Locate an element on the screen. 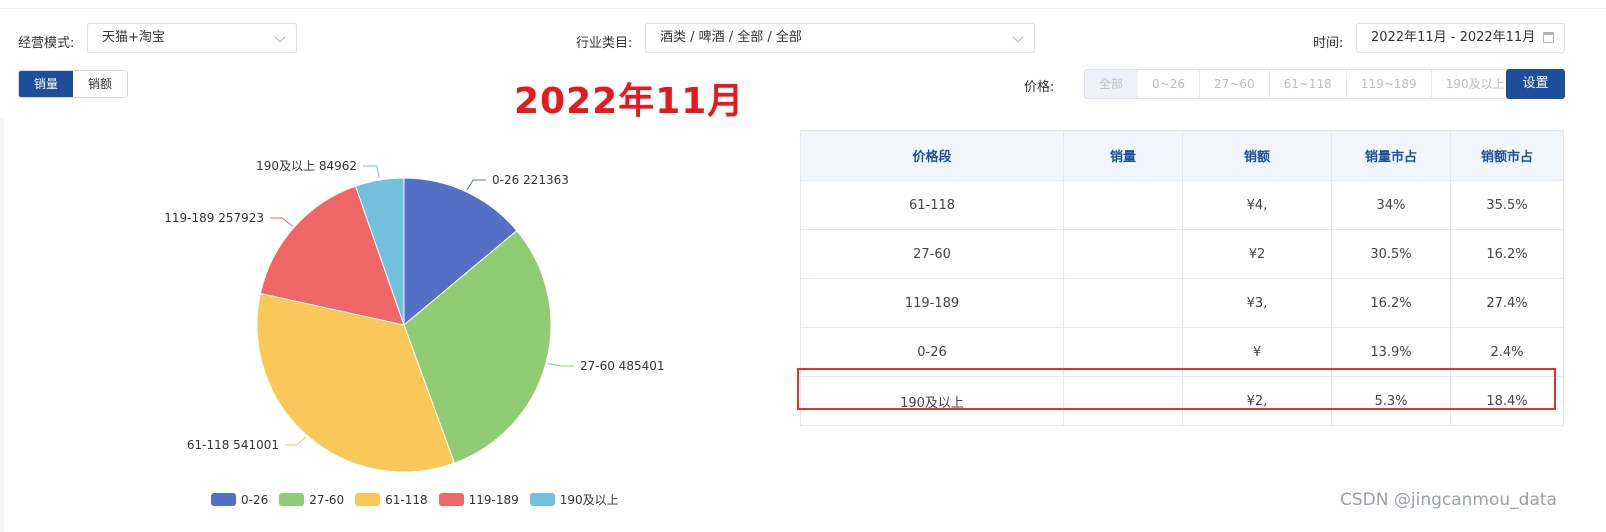 The image size is (1606, 532). table-header-row: 价格段 销量 销额 销量市占 销额市占 is located at coordinates (1182, 155).